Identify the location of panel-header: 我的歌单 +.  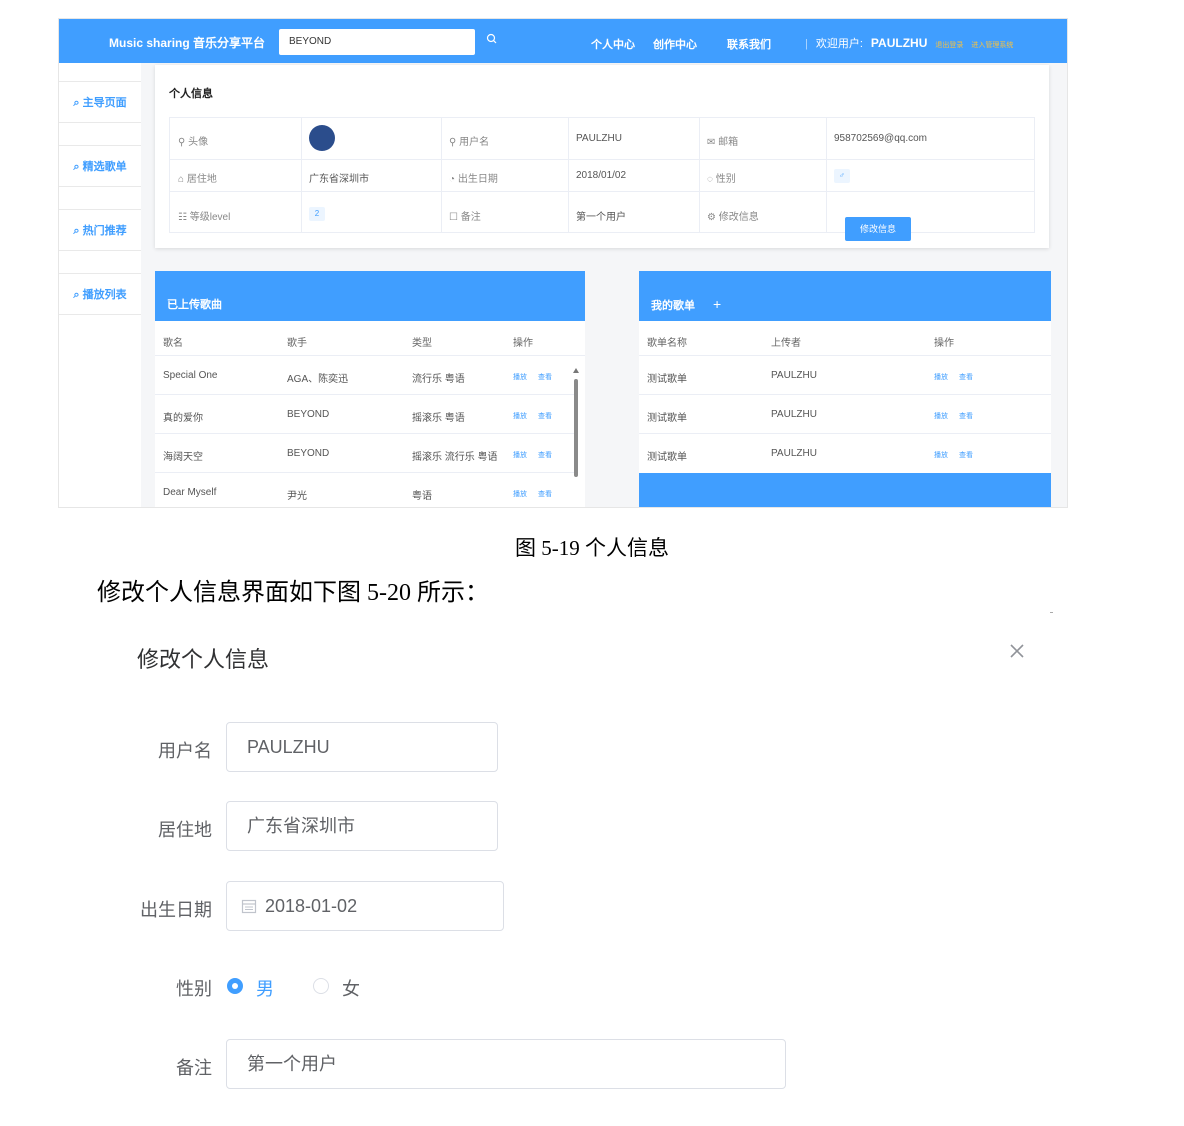
(845, 296).